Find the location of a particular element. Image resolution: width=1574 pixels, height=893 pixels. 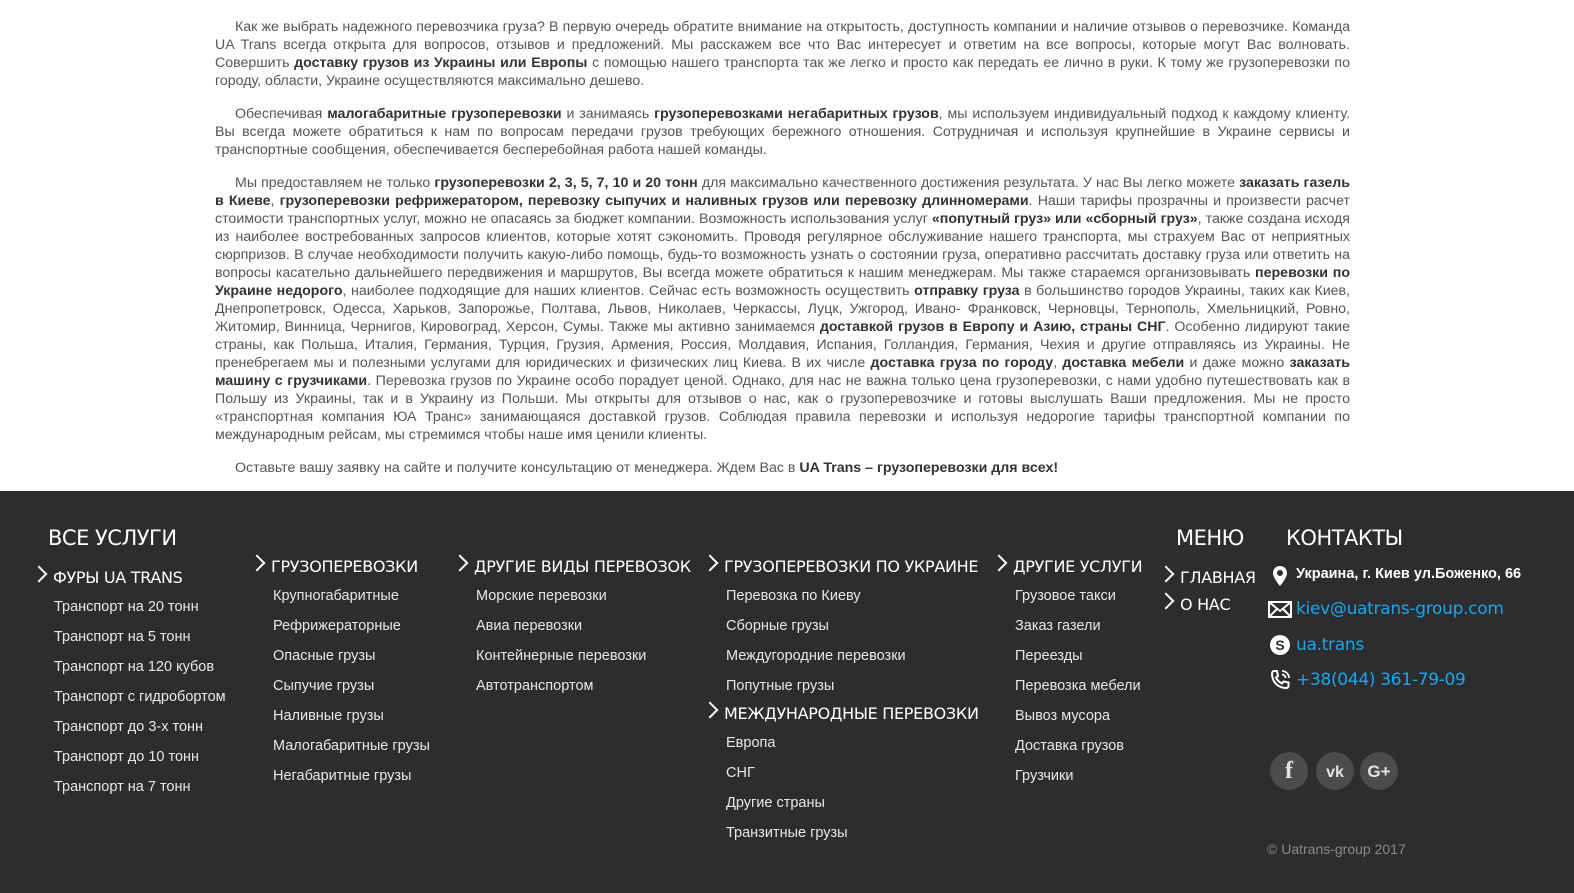

other-services-item: Грузовое такси is located at coordinates (1078, 601).